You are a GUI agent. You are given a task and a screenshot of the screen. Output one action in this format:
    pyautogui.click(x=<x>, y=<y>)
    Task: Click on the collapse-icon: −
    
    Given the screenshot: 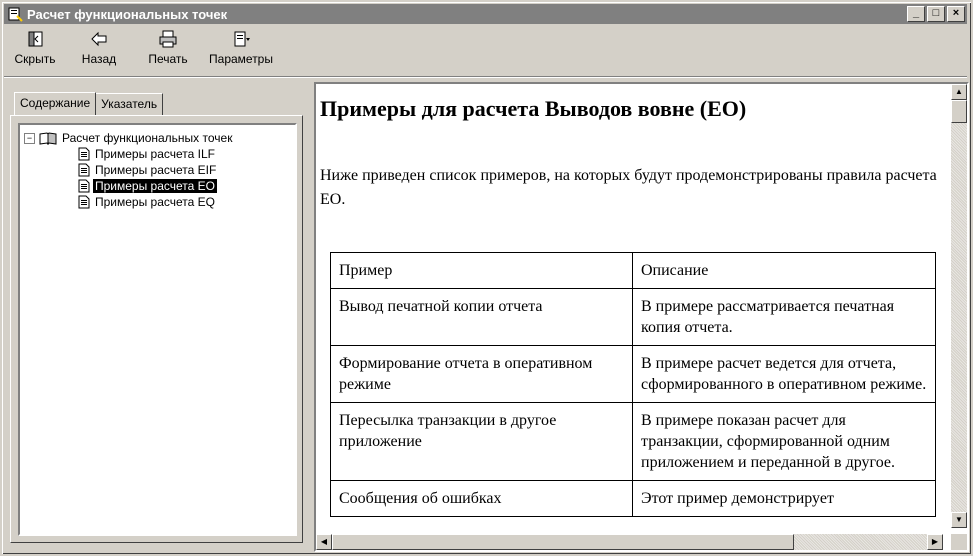 What is the action you would take?
    pyautogui.click(x=29, y=138)
    